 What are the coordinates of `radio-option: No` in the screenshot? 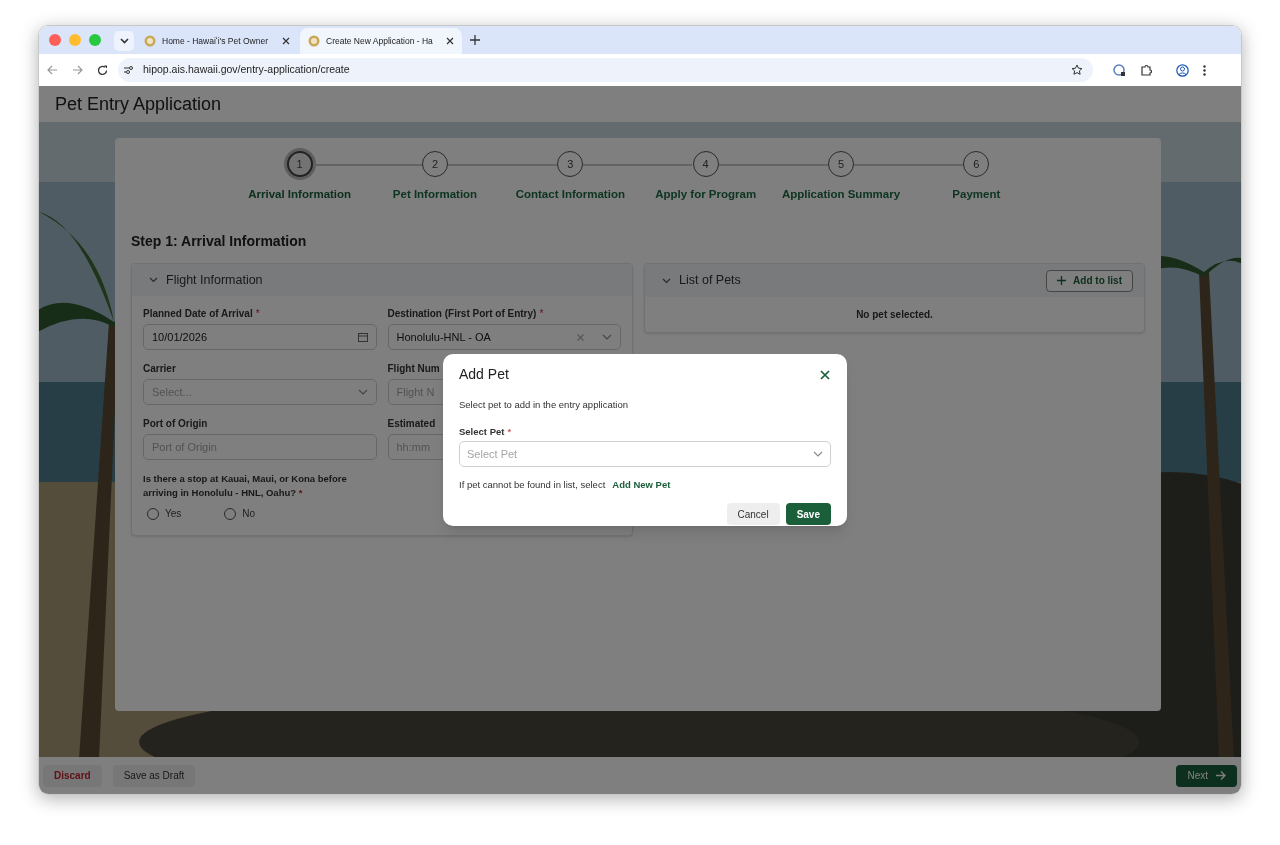 It's located at (240, 514).